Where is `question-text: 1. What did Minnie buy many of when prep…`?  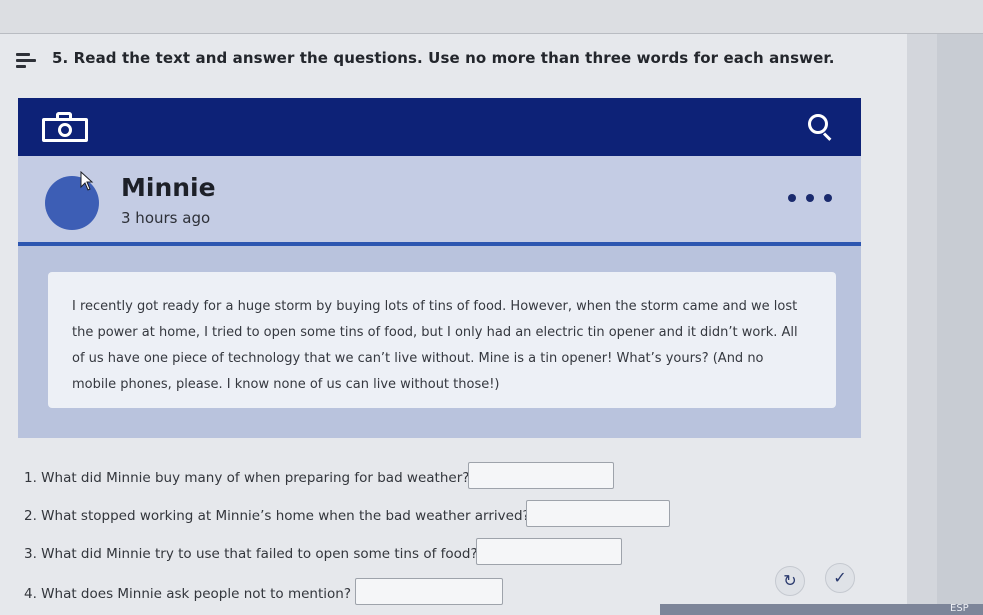
question-text: 1. What did Minnie buy many of when prep… is located at coordinates (247, 478).